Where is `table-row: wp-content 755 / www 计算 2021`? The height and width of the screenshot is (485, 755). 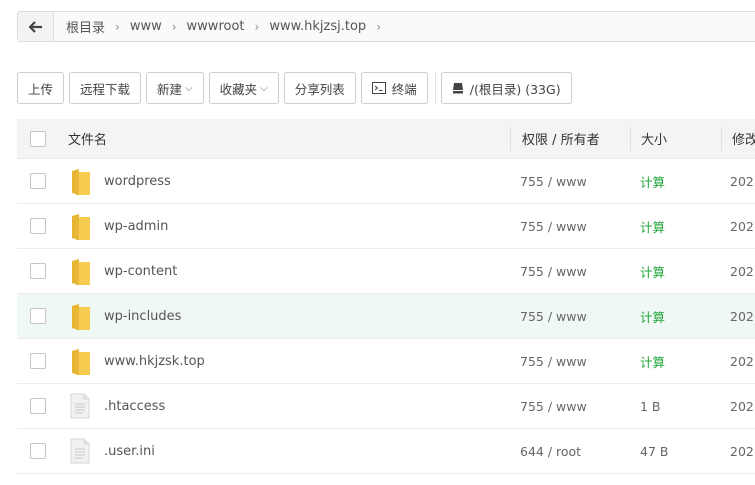 table-row: wp-content 755 / www 计算 2021 is located at coordinates (386, 271).